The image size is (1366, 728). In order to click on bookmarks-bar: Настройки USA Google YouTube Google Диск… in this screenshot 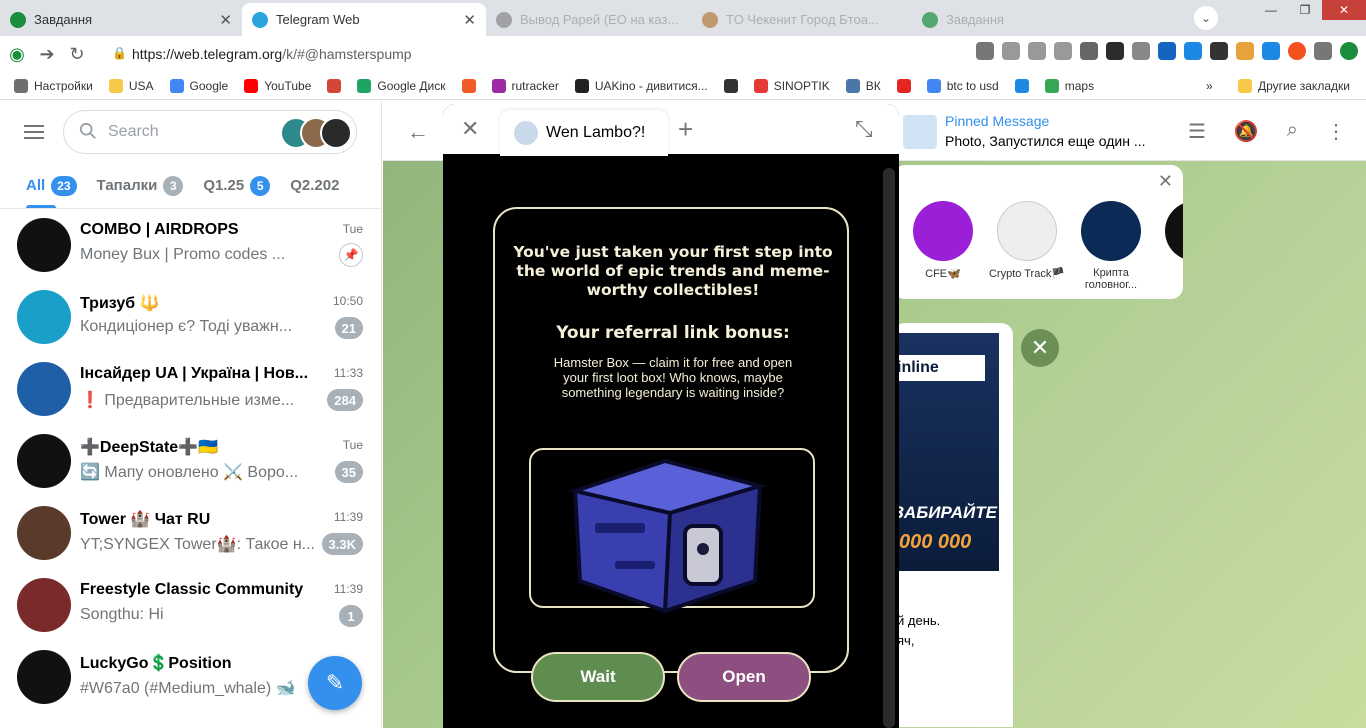, I will do `click(683, 86)`.